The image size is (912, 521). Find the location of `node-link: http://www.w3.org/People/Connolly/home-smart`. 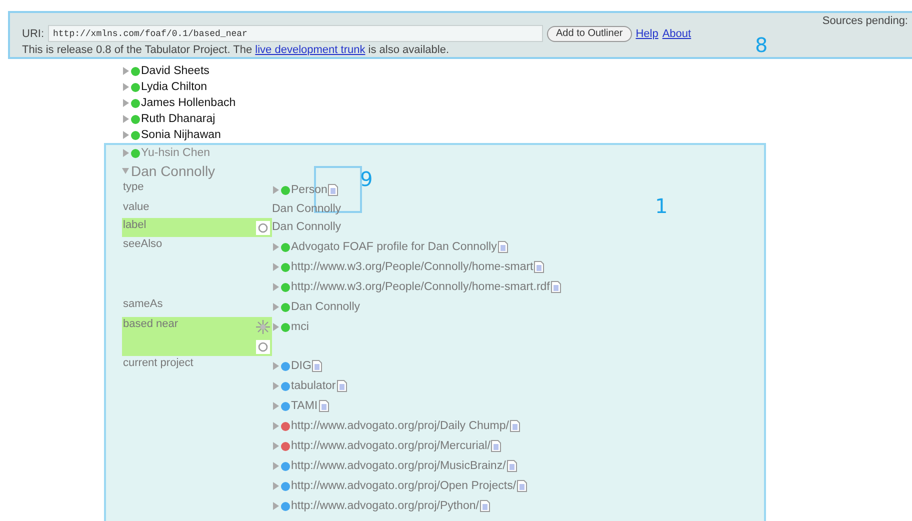

node-link: http://www.w3.org/People/Connolly/home-smart is located at coordinates (412, 267).